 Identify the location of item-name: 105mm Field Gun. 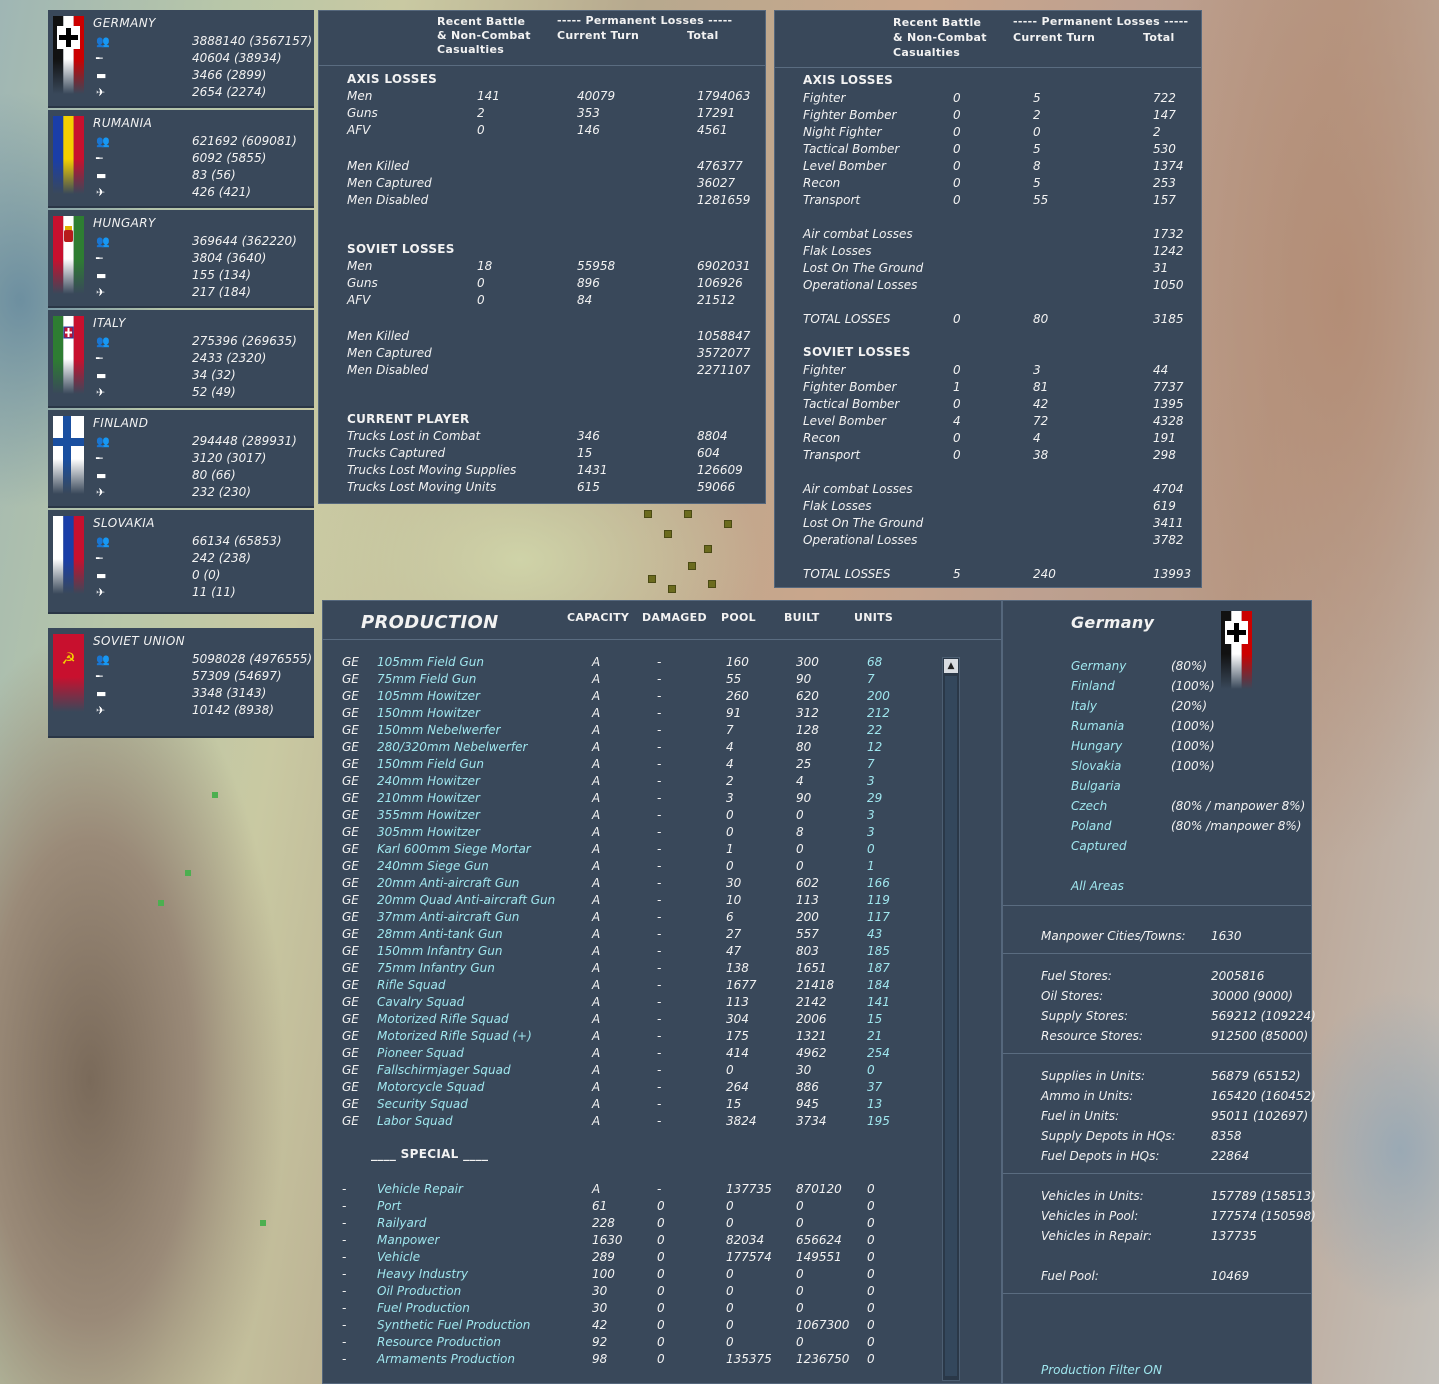
(430, 662).